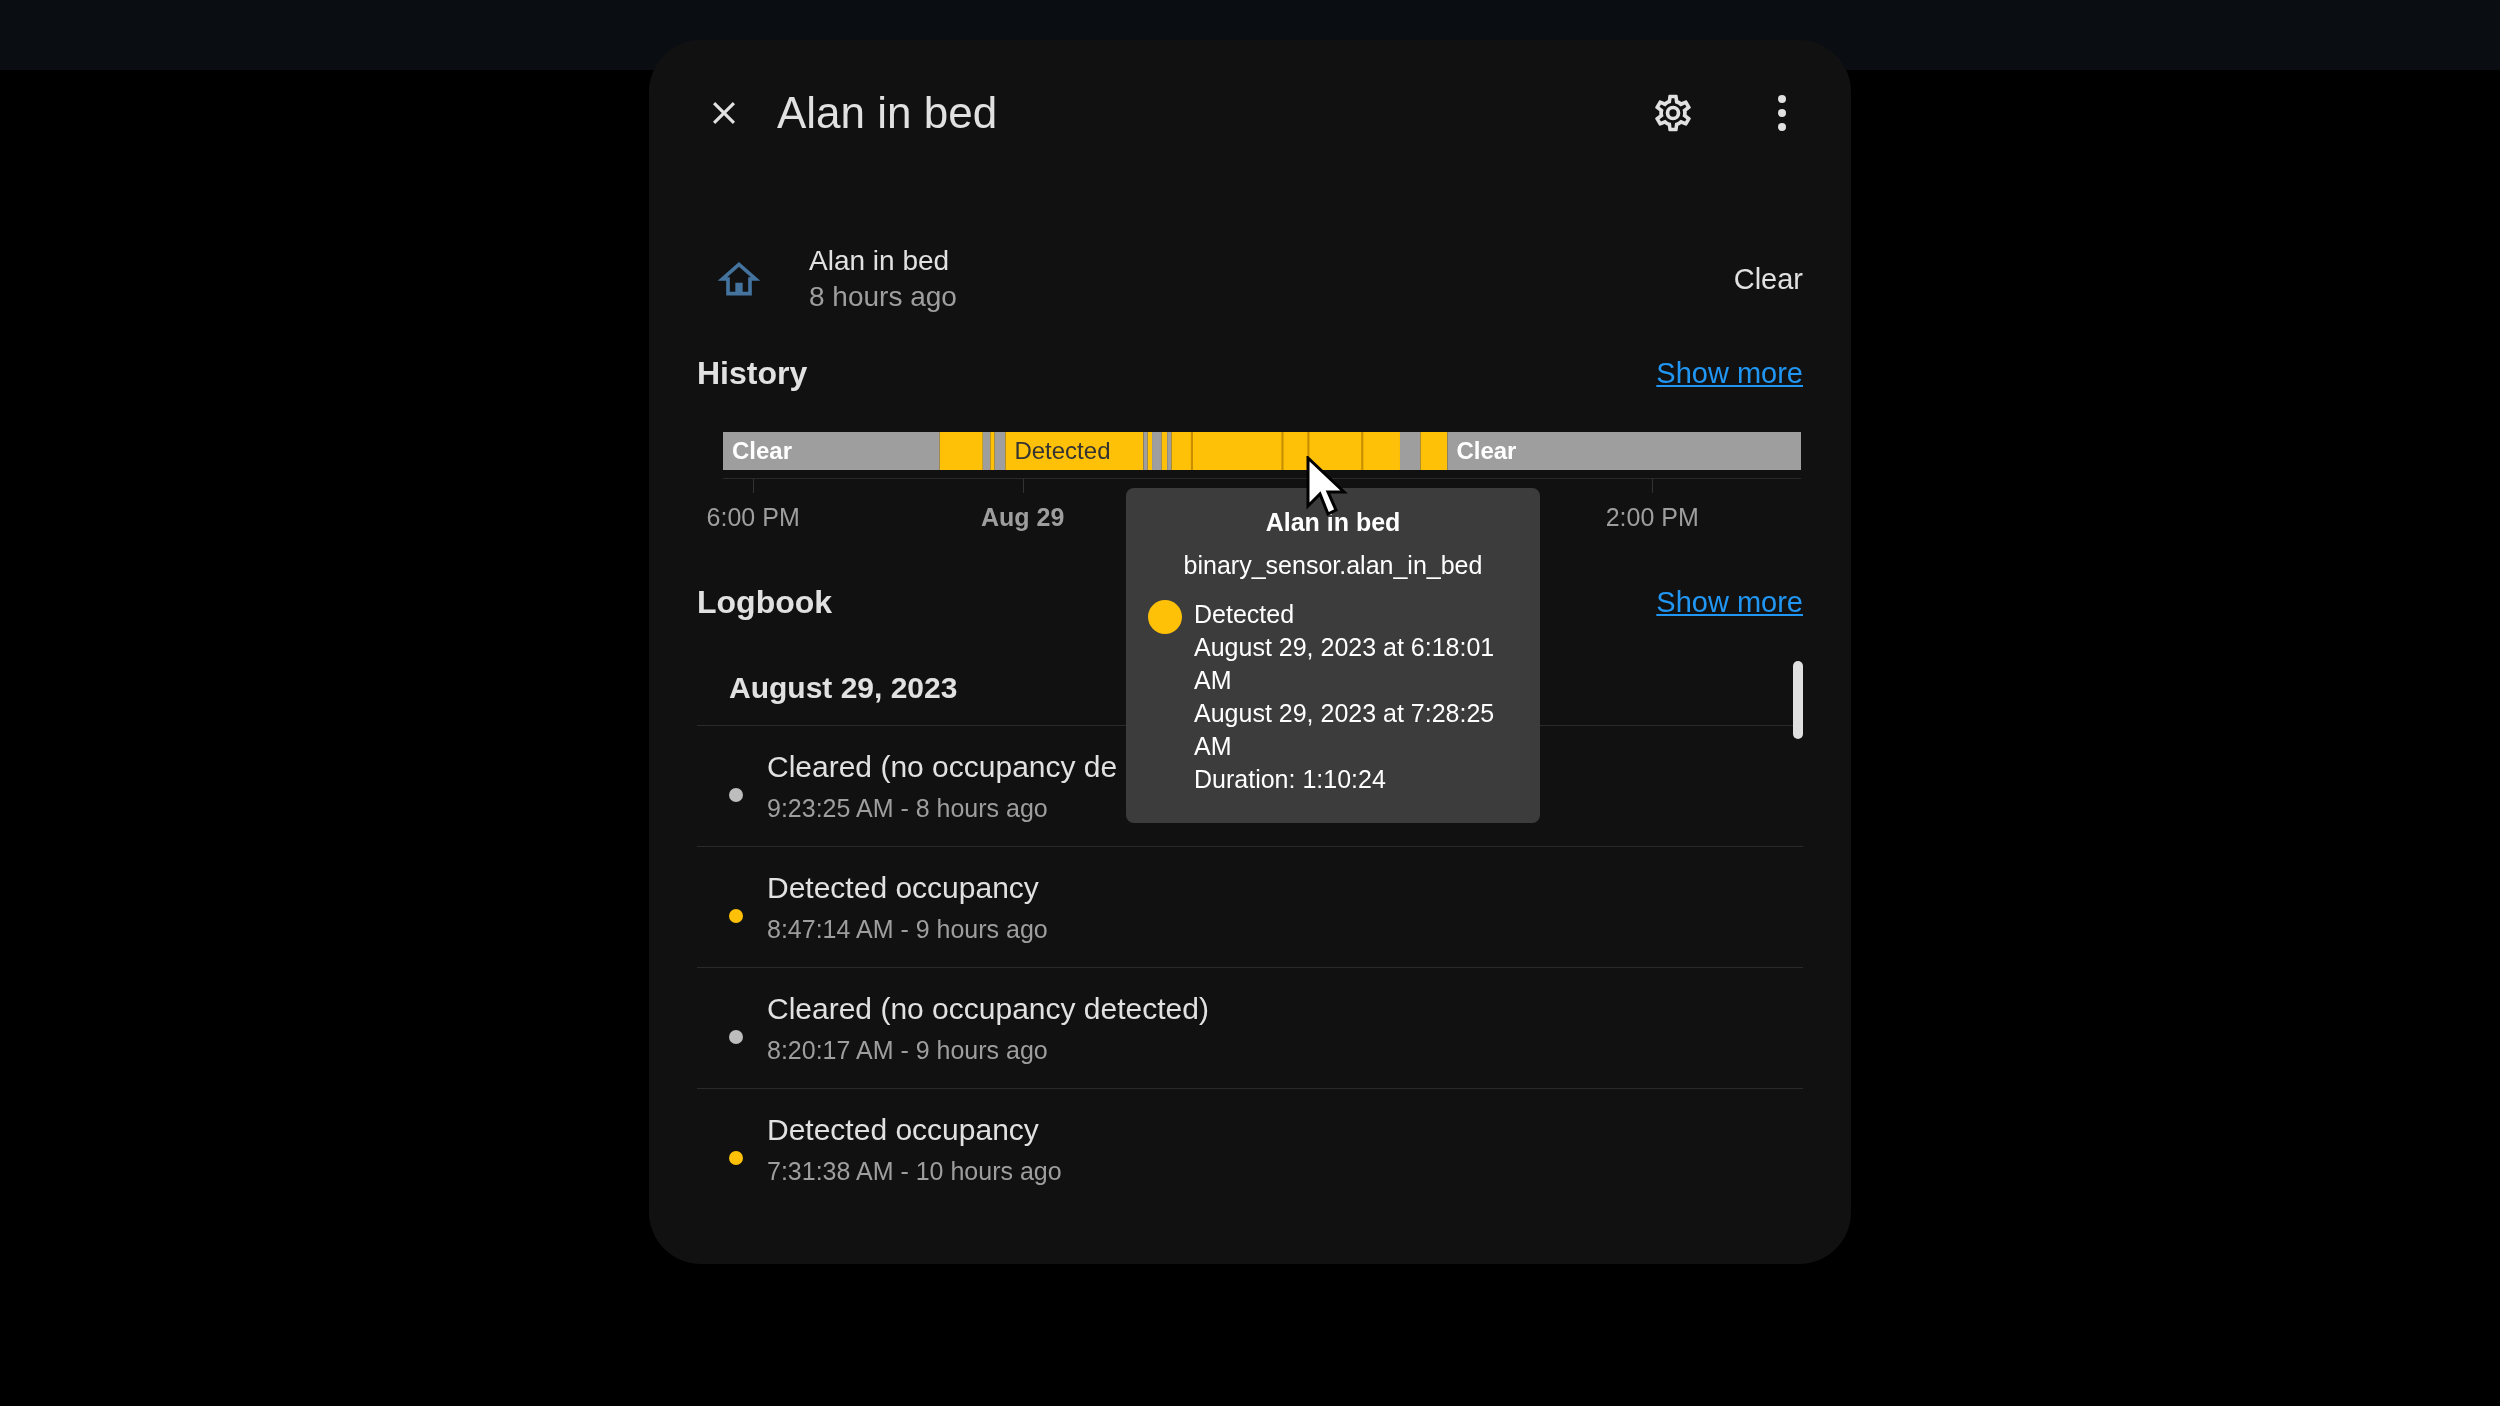 Image resolution: width=2500 pixels, height=1406 pixels. Describe the element at coordinates (1245, 614) in the screenshot. I see `tooltip-state: Detected` at that location.